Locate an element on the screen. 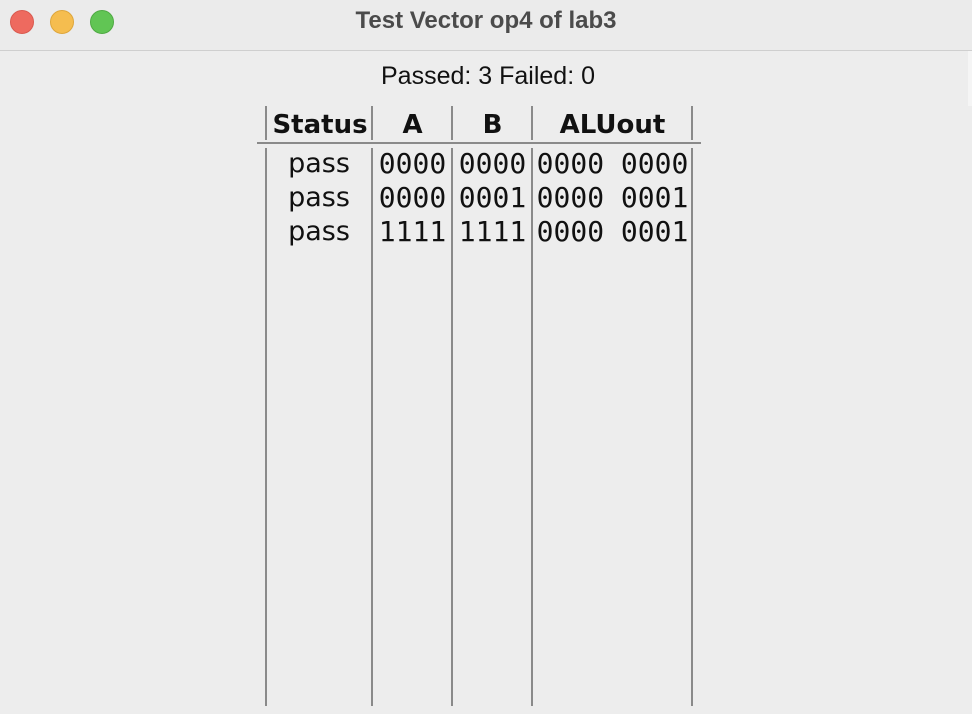 The image size is (972, 714). header-divider-right is located at coordinates (692, 123).